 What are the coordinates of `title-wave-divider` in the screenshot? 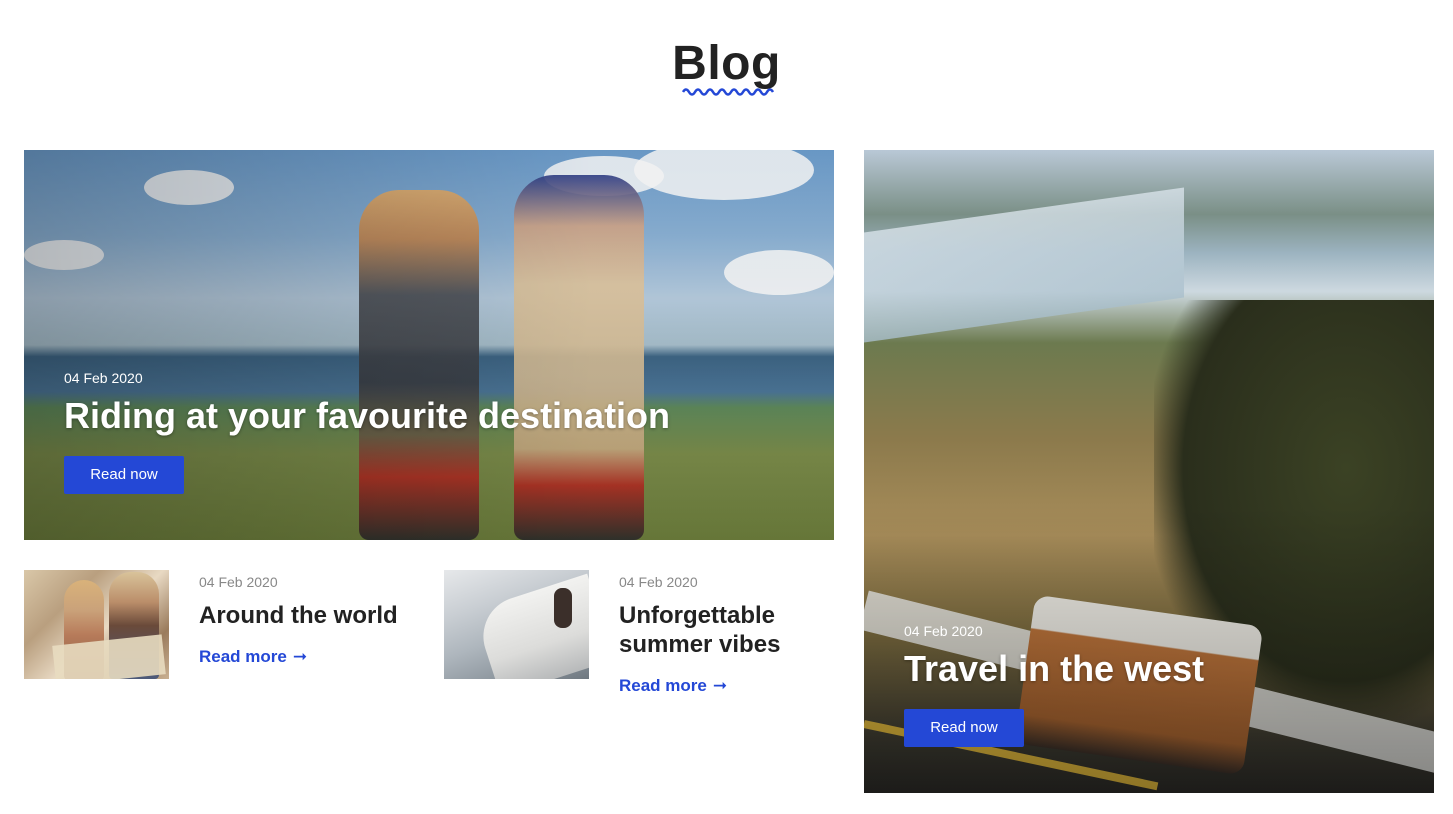 It's located at (728, 92).